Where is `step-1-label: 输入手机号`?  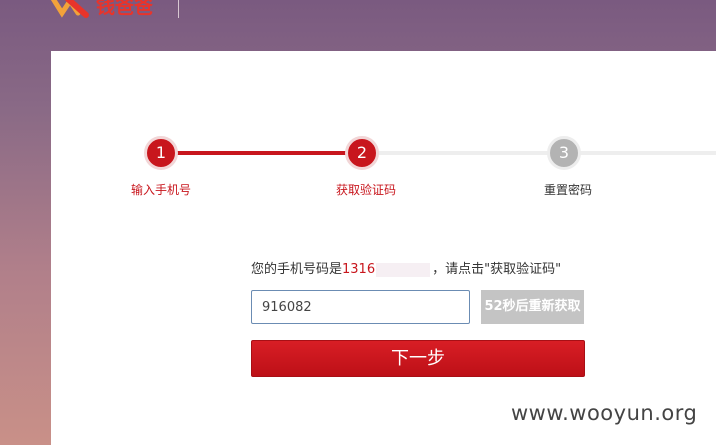 step-1-label: 输入手机号 is located at coordinates (160, 190).